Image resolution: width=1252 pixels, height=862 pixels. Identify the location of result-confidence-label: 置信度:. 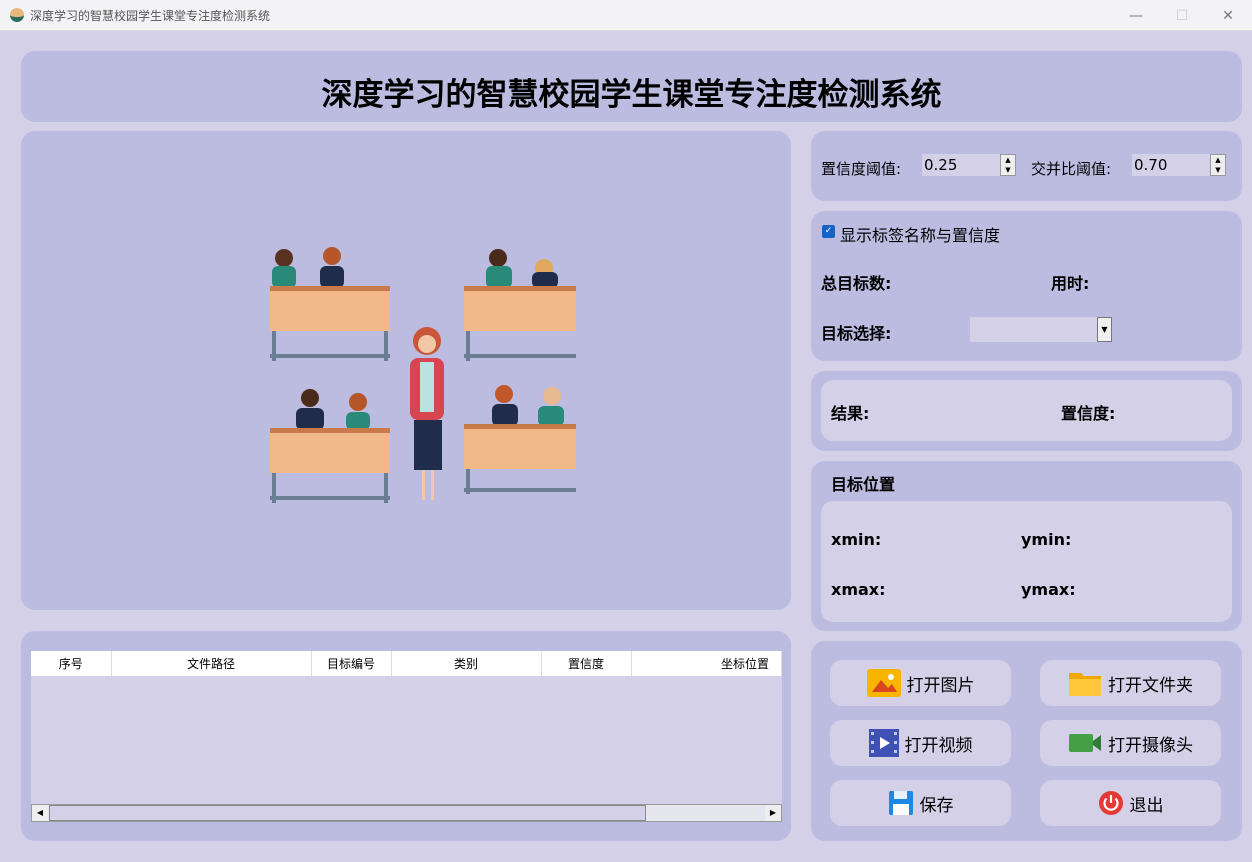
(1088, 413).